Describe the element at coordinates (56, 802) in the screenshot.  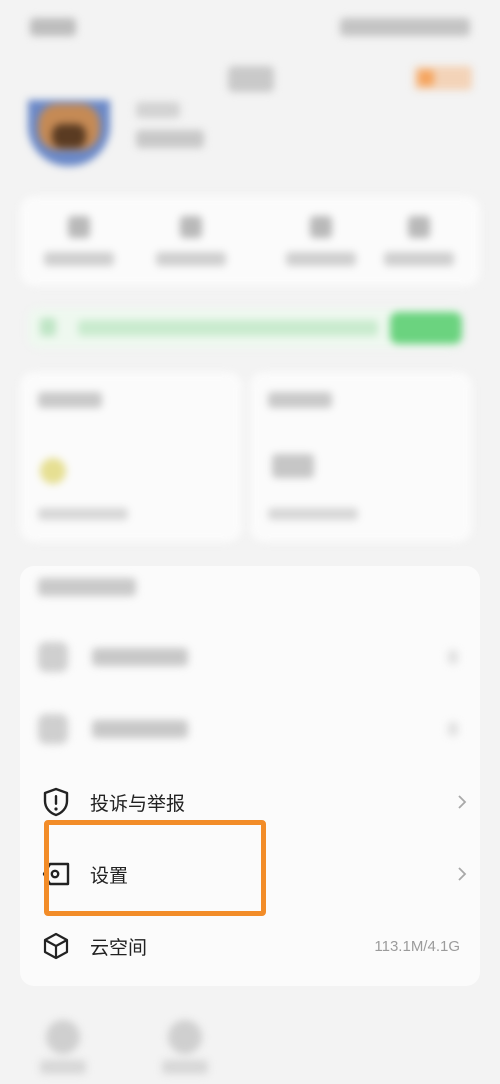
I see `shield-alert-icon` at that location.